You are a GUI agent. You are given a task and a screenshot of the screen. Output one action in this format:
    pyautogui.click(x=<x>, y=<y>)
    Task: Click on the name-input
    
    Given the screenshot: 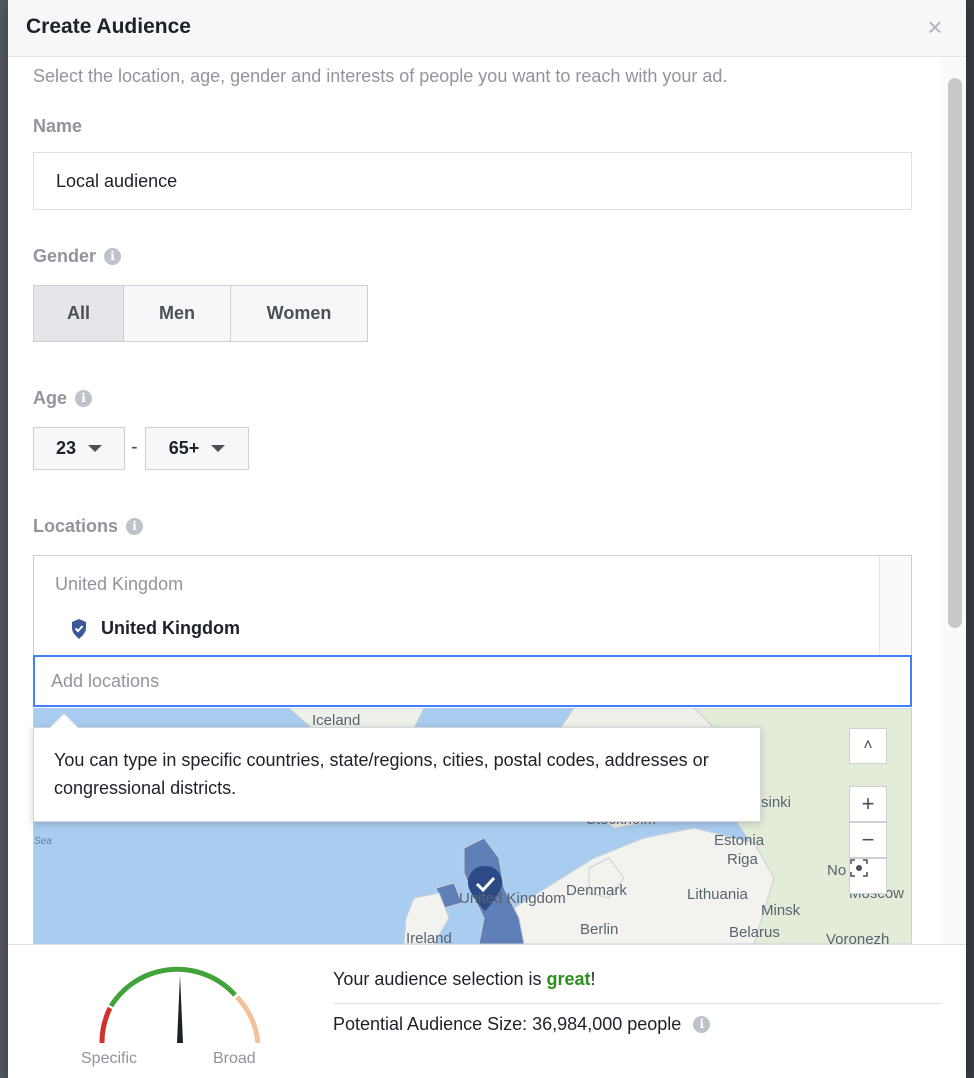 What is the action you would take?
    pyautogui.click(x=472, y=181)
    